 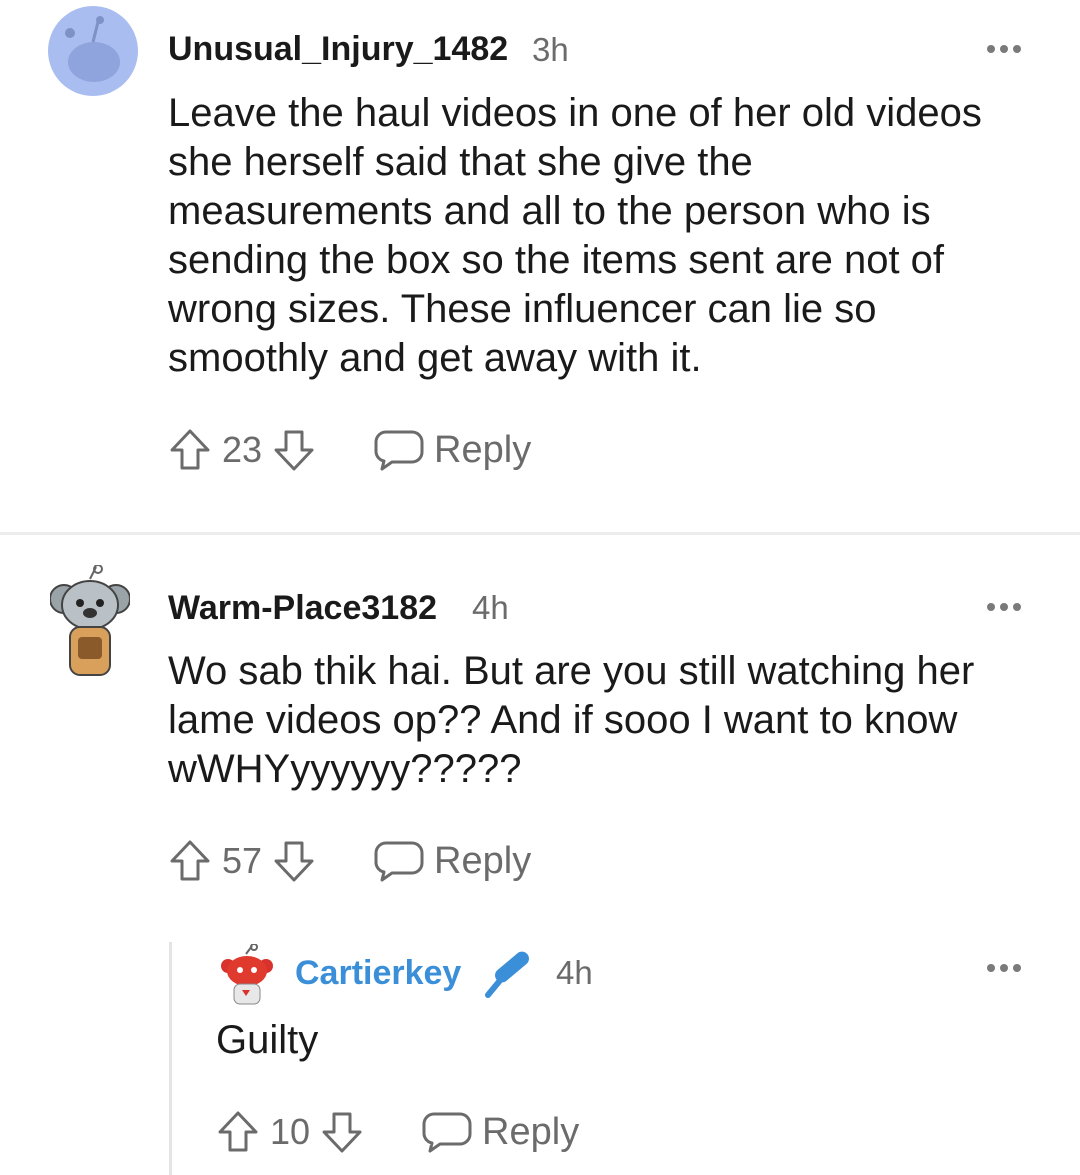 I want to click on vote-score: 57, so click(x=242, y=860).